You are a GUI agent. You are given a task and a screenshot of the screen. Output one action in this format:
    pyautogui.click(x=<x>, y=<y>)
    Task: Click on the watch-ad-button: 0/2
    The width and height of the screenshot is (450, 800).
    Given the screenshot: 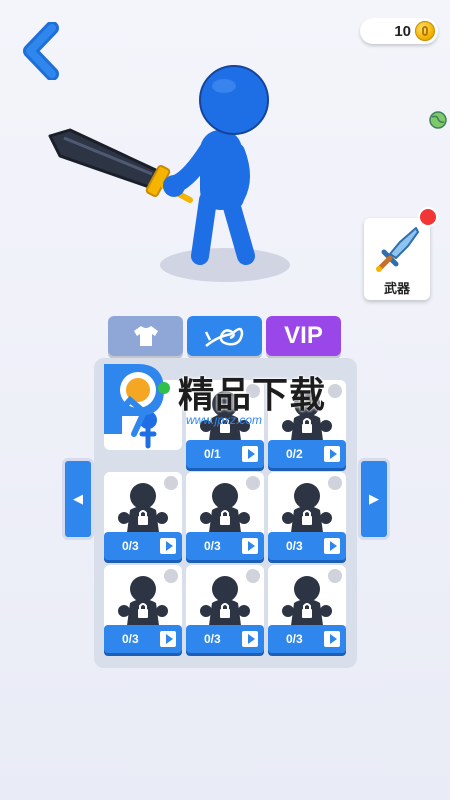 What is the action you would take?
    pyautogui.click(x=307, y=454)
    